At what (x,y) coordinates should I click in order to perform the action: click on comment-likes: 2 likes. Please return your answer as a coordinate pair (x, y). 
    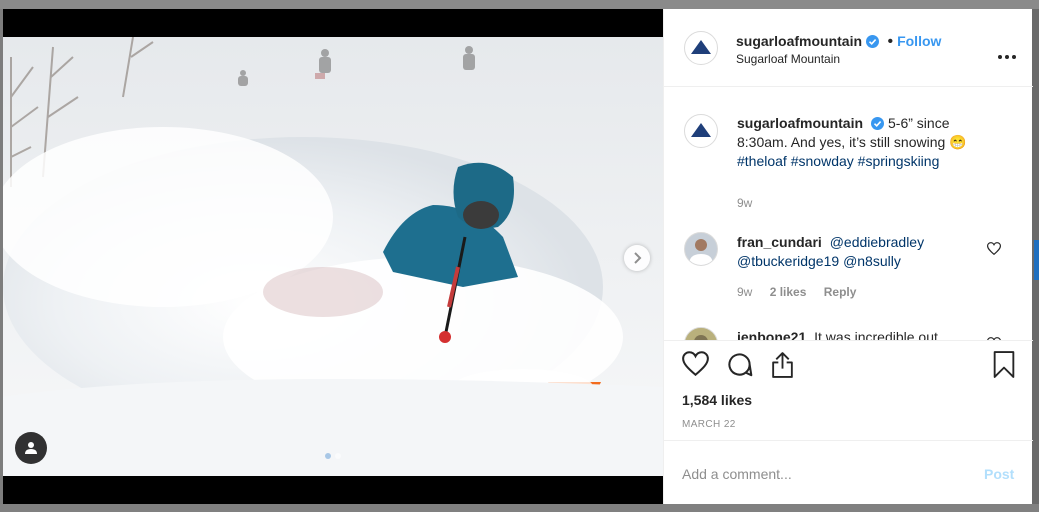
    Looking at the image, I should click on (788, 292).